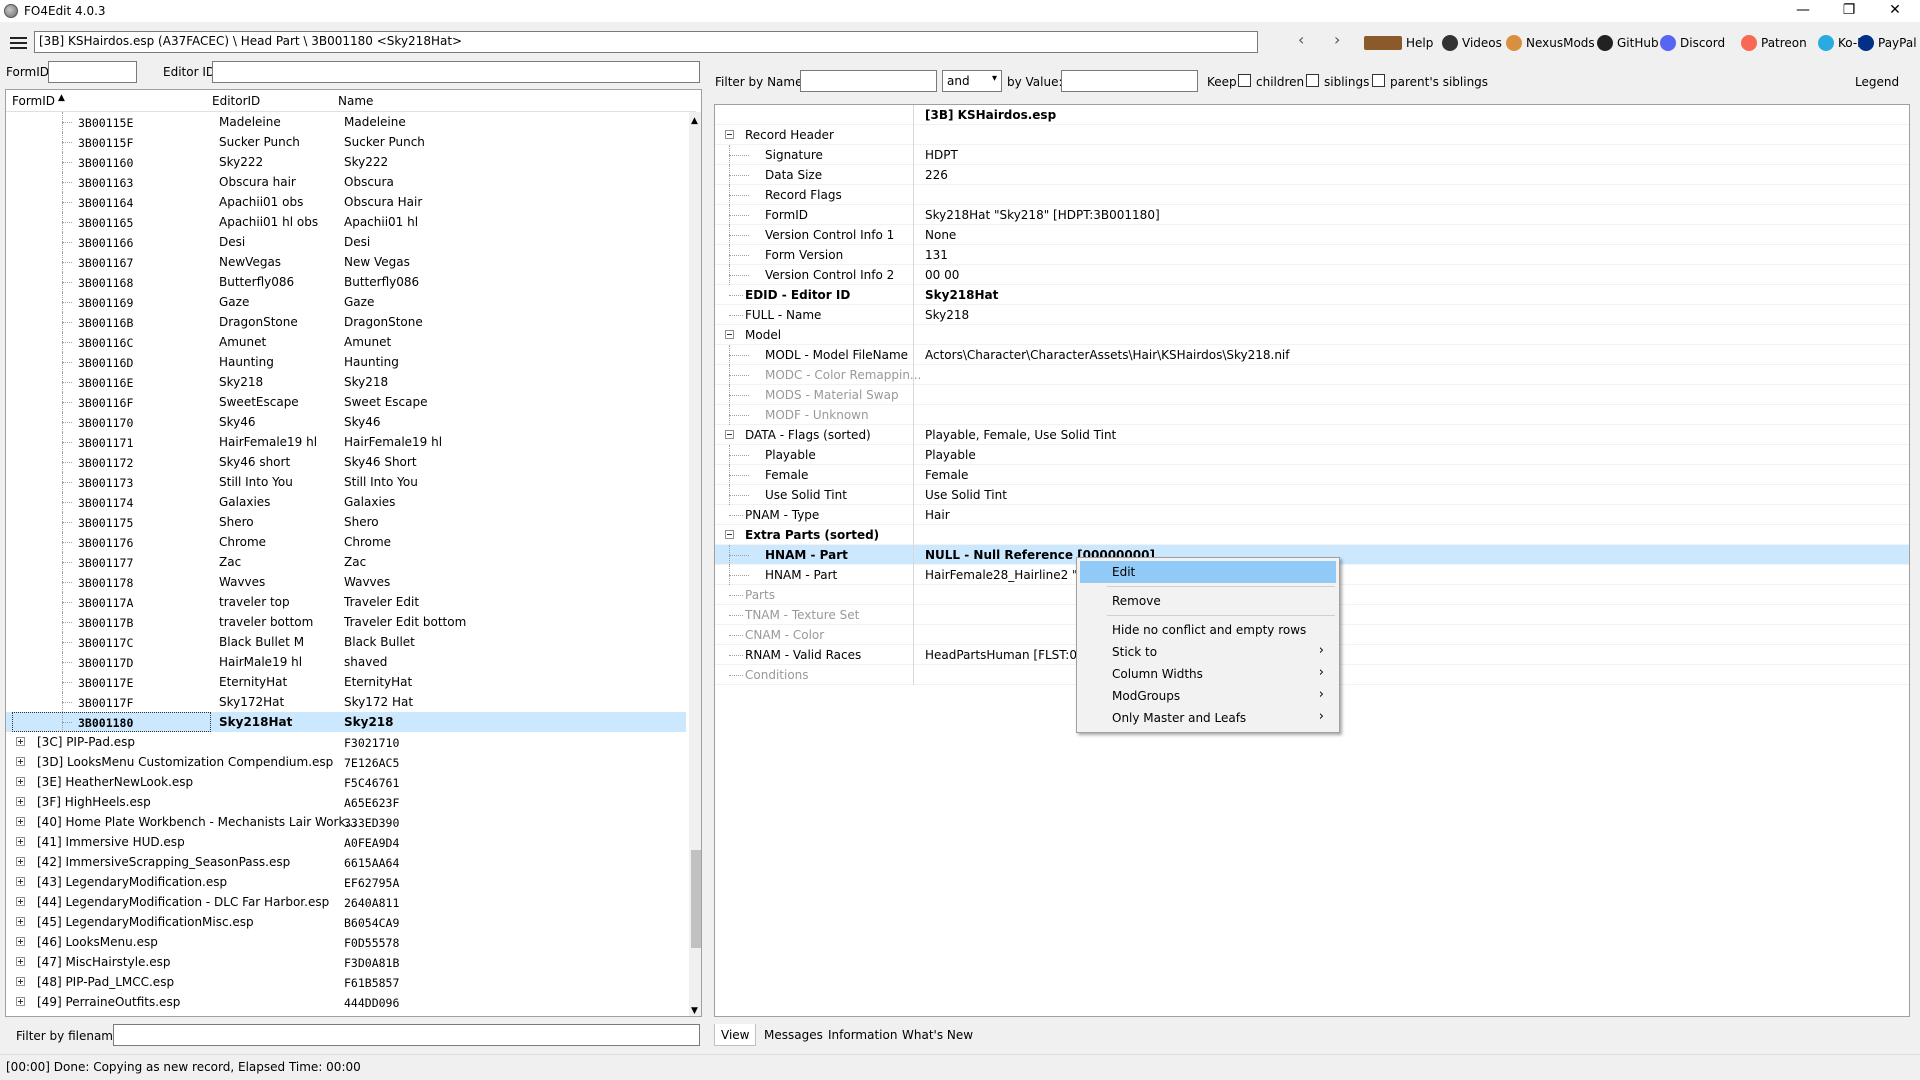 The height and width of the screenshot is (1080, 1920). I want to click on field-row: Version Control Info 2 00 00, so click(1312, 275).